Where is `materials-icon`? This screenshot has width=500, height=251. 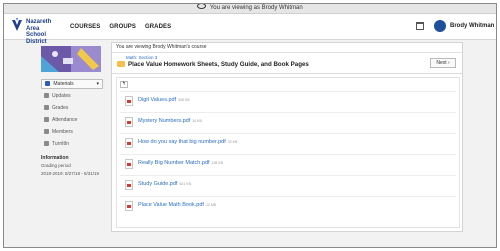 materials-icon is located at coordinates (47, 84).